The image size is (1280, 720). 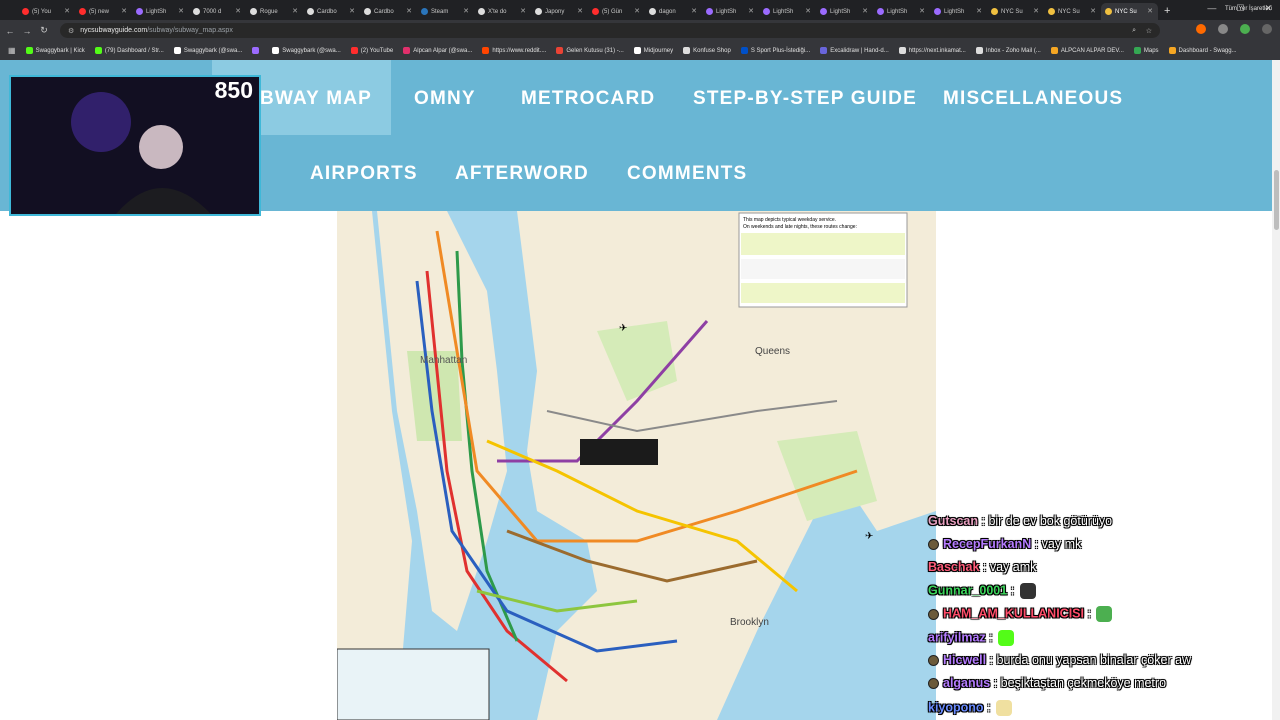 I want to click on nav-comments: COMMENTS, so click(x=687, y=174).